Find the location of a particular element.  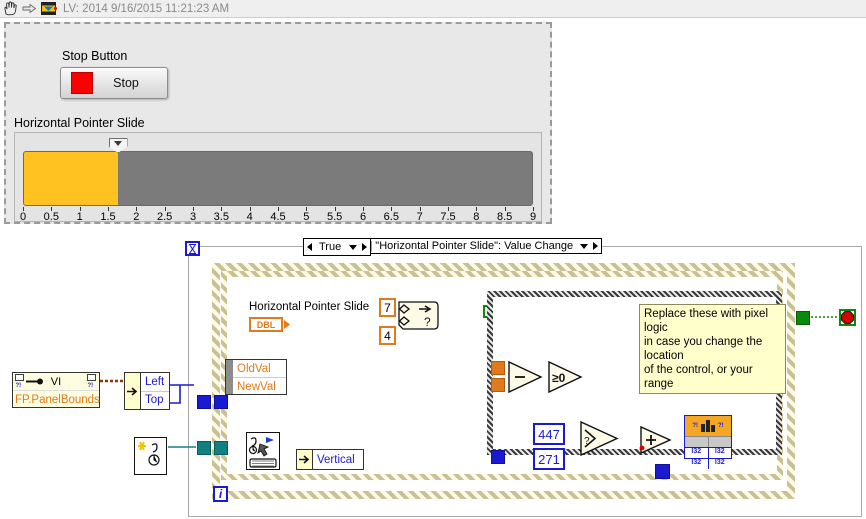

cursor-type-2: I32 is located at coordinates (719, 452).